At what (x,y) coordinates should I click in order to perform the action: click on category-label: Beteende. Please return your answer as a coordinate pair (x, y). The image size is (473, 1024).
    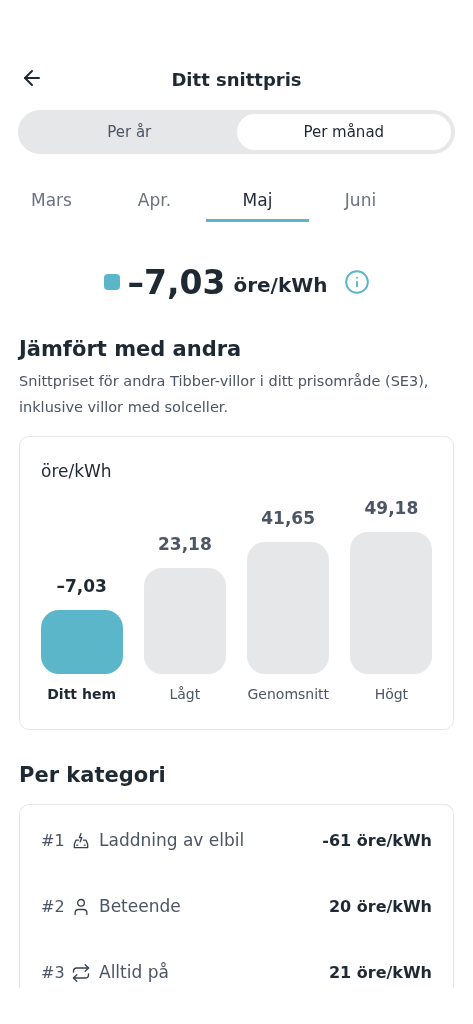
    Looking at the image, I should click on (140, 906).